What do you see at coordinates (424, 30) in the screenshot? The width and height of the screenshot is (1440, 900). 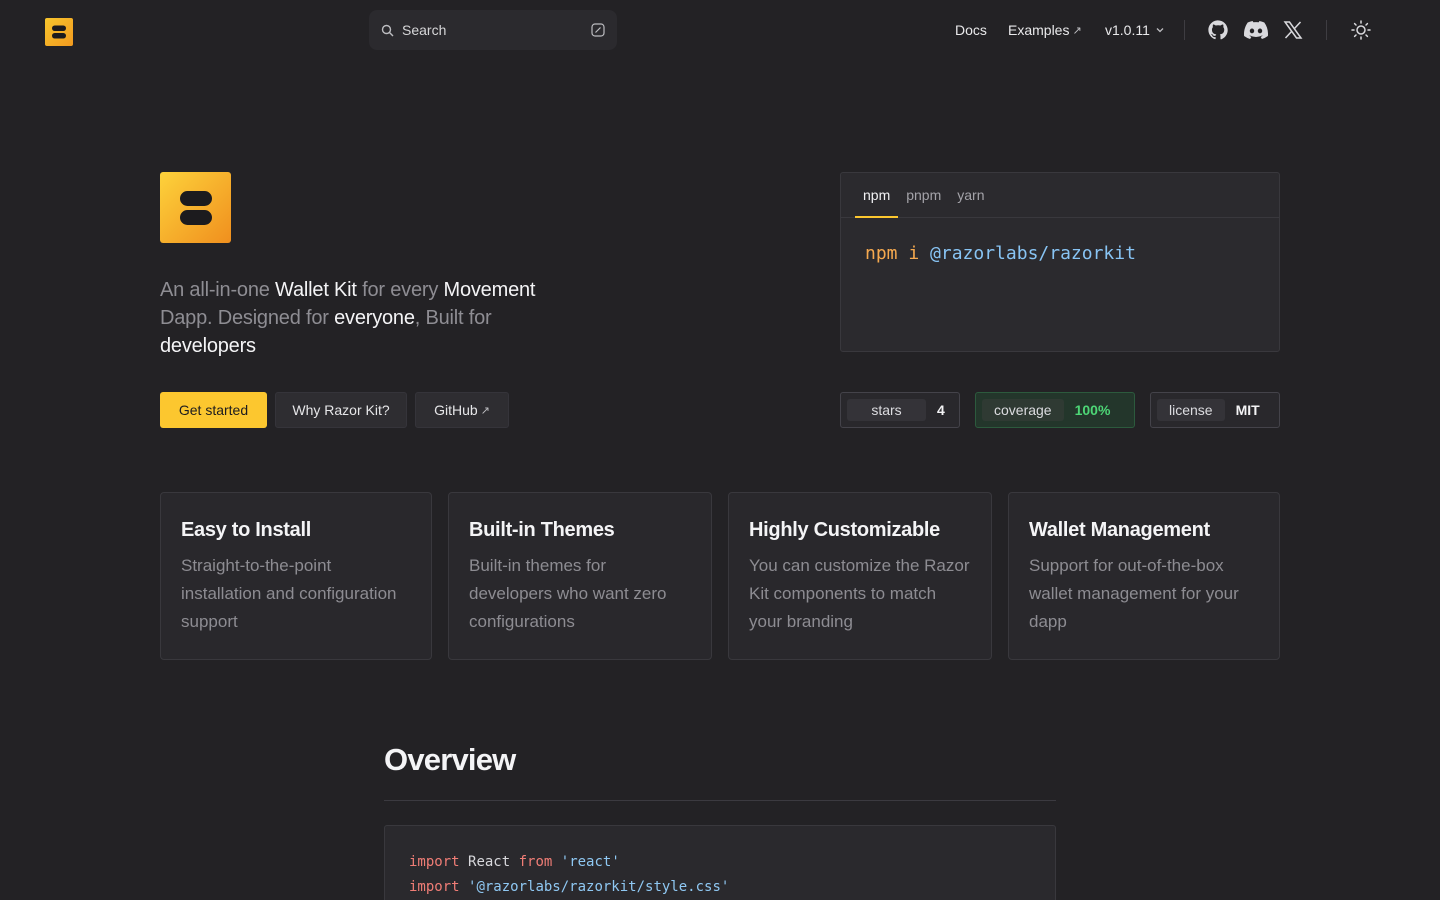 I see `search-placeholder: Search` at bounding box center [424, 30].